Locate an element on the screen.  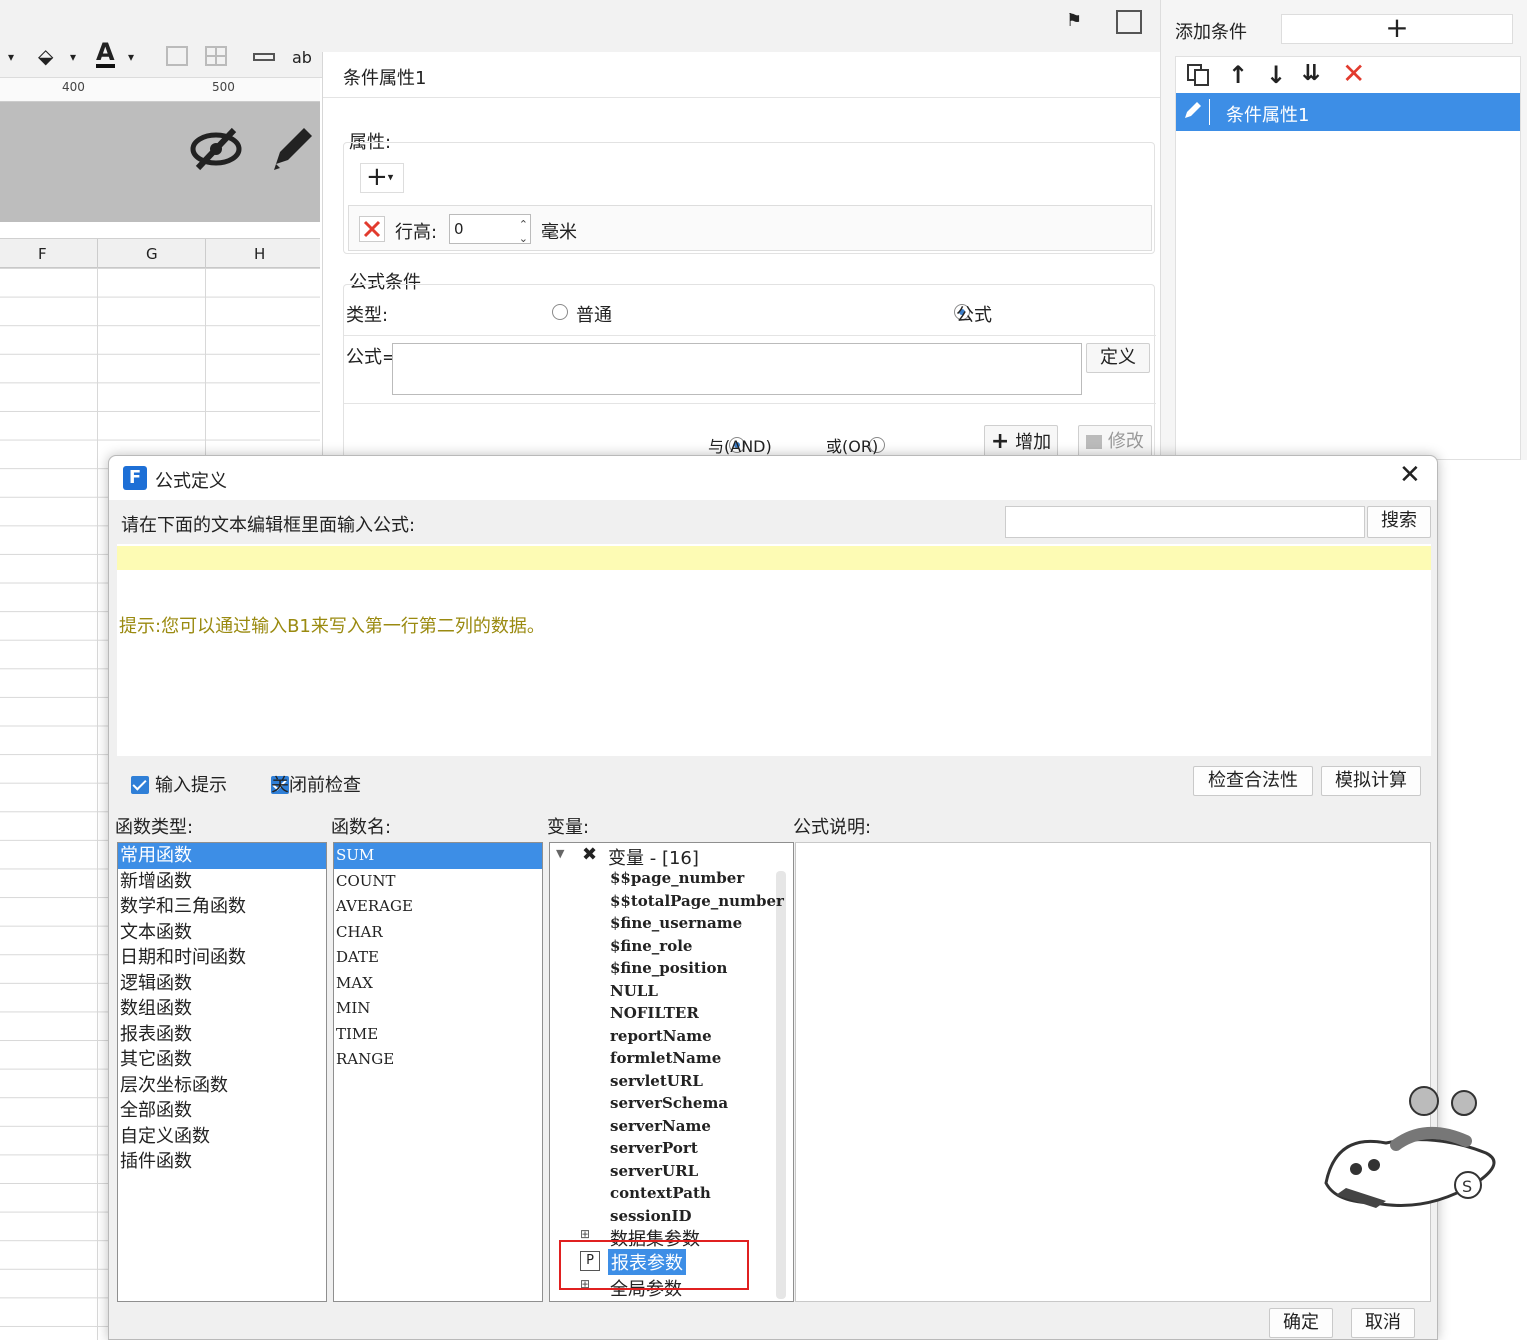
border-icon is located at coordinates (177, 56).